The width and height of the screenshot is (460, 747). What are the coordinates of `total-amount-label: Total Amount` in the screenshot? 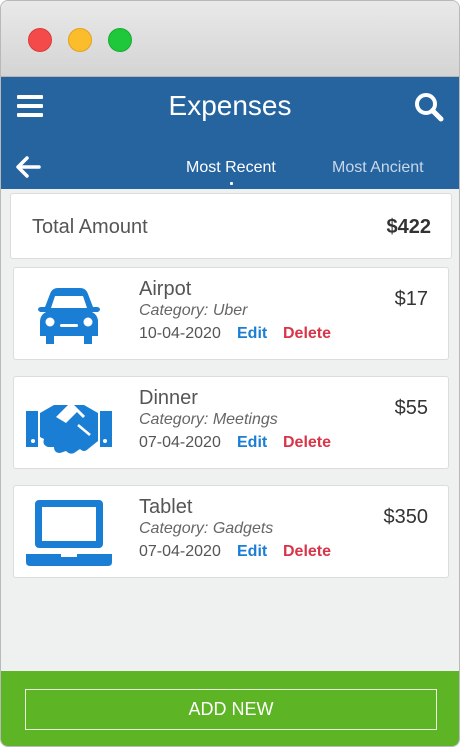 It's located at (90, 227).